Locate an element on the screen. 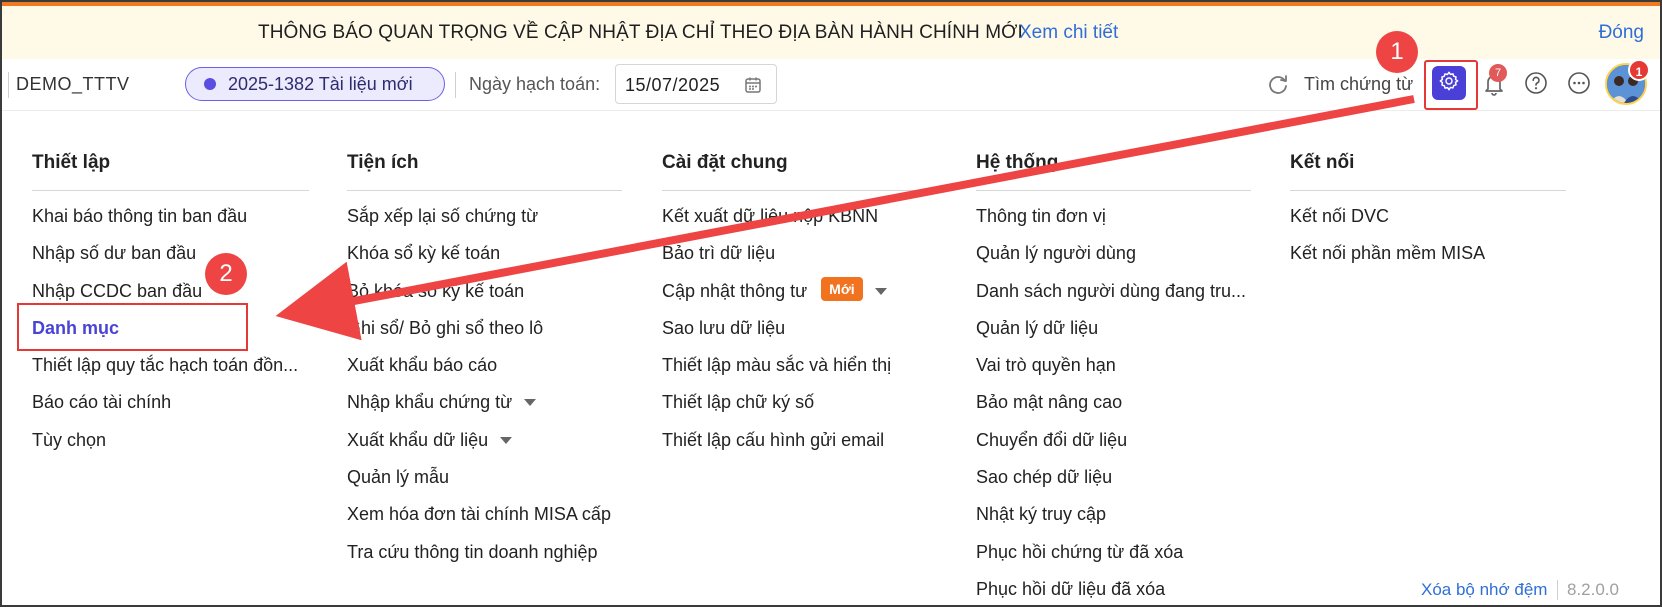  menu-item-data-copy: Sao chép dữ liệu is located at coordinates (1113, 484).